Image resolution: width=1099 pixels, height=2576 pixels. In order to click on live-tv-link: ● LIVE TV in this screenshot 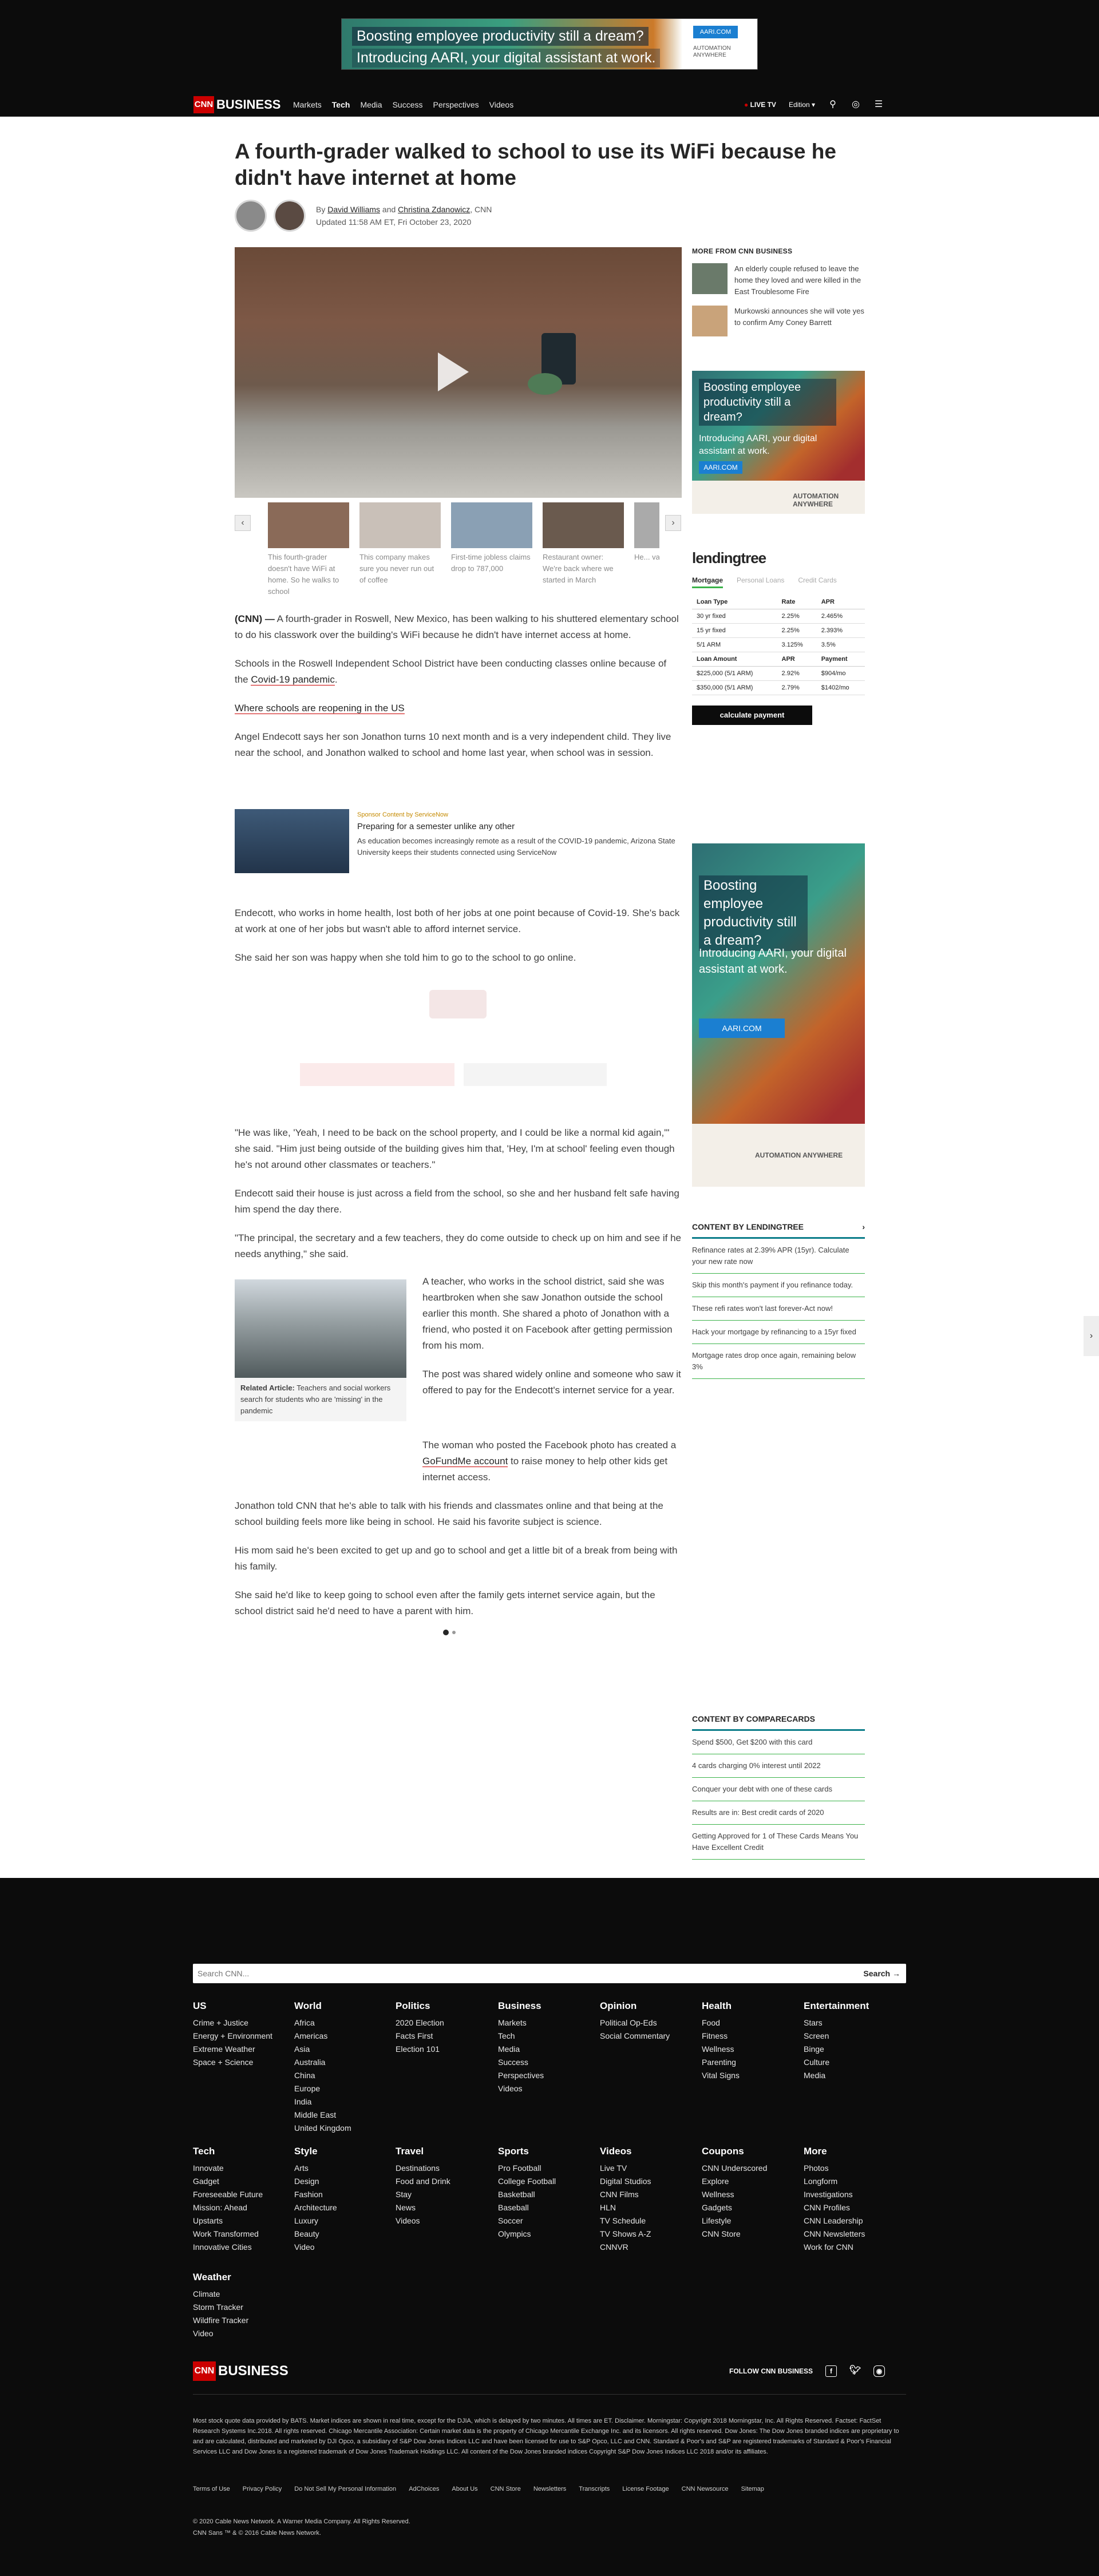, I will do `click(760, 105)`.